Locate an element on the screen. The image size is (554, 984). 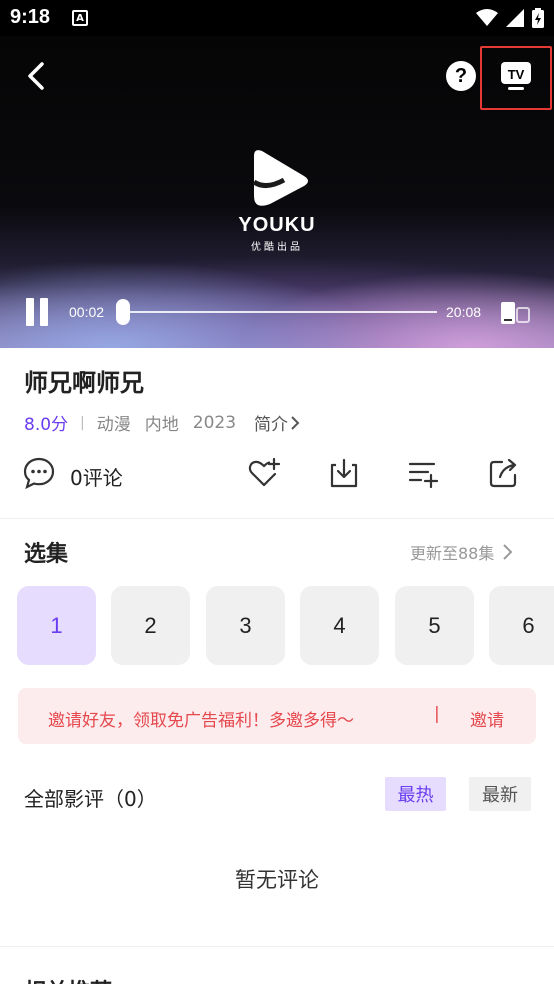
episodes-title: 选集 is located at coordinates (46, 554).